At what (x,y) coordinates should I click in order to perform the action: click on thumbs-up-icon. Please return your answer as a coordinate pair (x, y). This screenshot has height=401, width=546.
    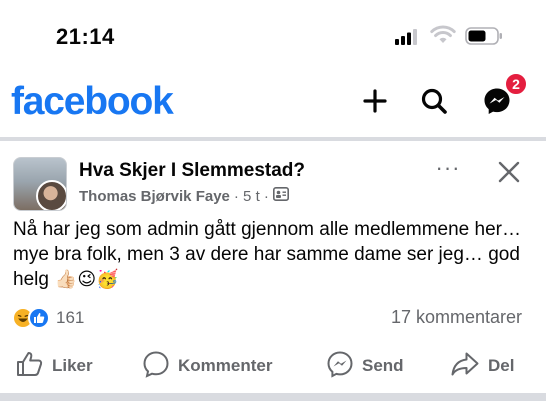
    Looking at the image, I should click on (30, 366).